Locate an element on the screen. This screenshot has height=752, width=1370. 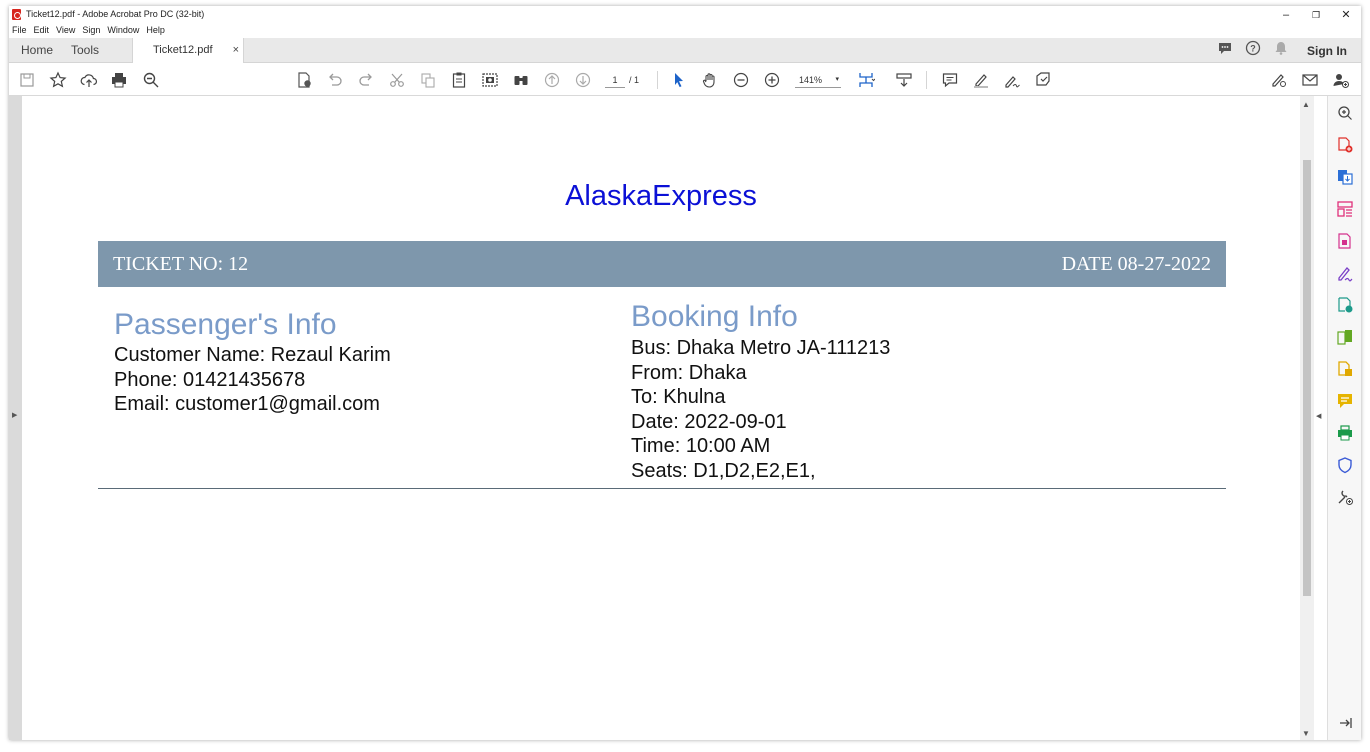
organize-pages-icon is located at coordinates (1345, 209).